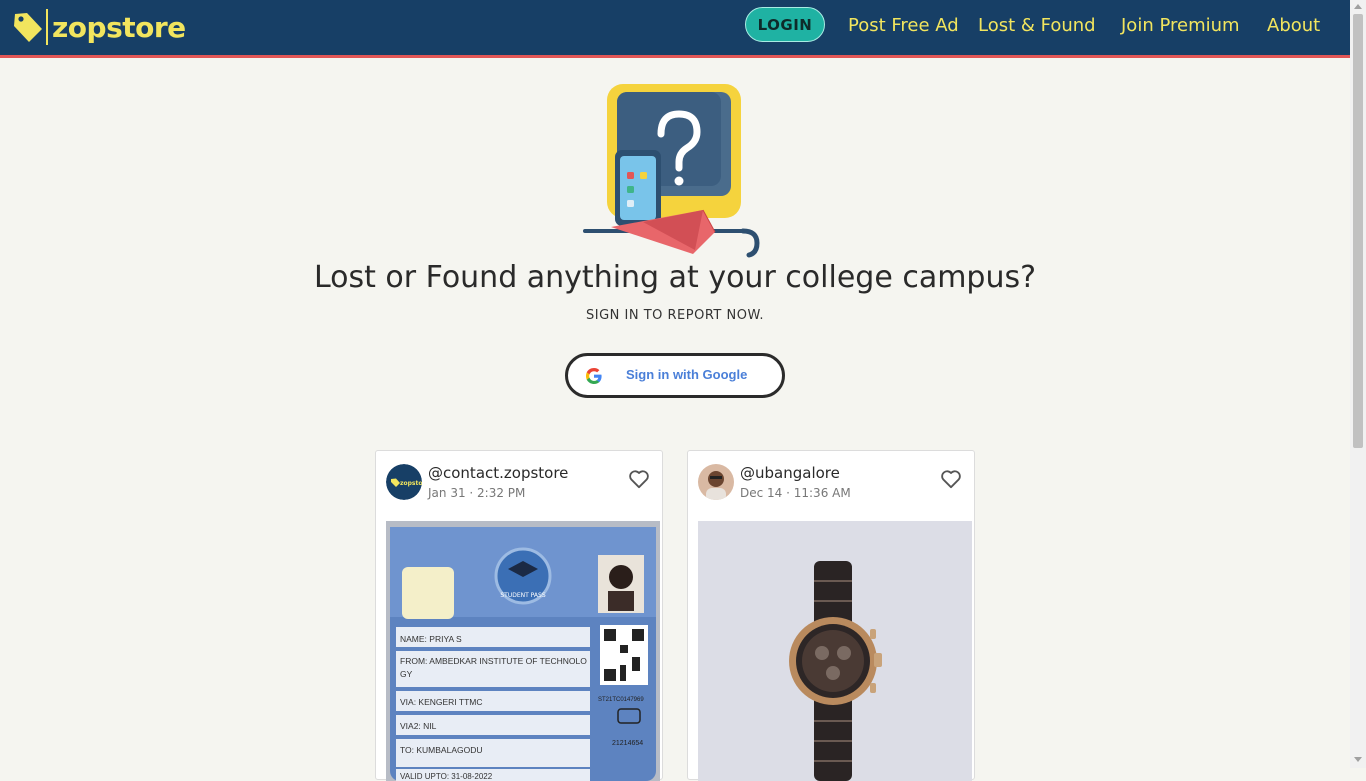 The width and height of the screenshot is (1366, 781). Describe the element at coordinates (498, 473) in the screenshot. I see `post-author-handle: @contact.zopstore` at that location.